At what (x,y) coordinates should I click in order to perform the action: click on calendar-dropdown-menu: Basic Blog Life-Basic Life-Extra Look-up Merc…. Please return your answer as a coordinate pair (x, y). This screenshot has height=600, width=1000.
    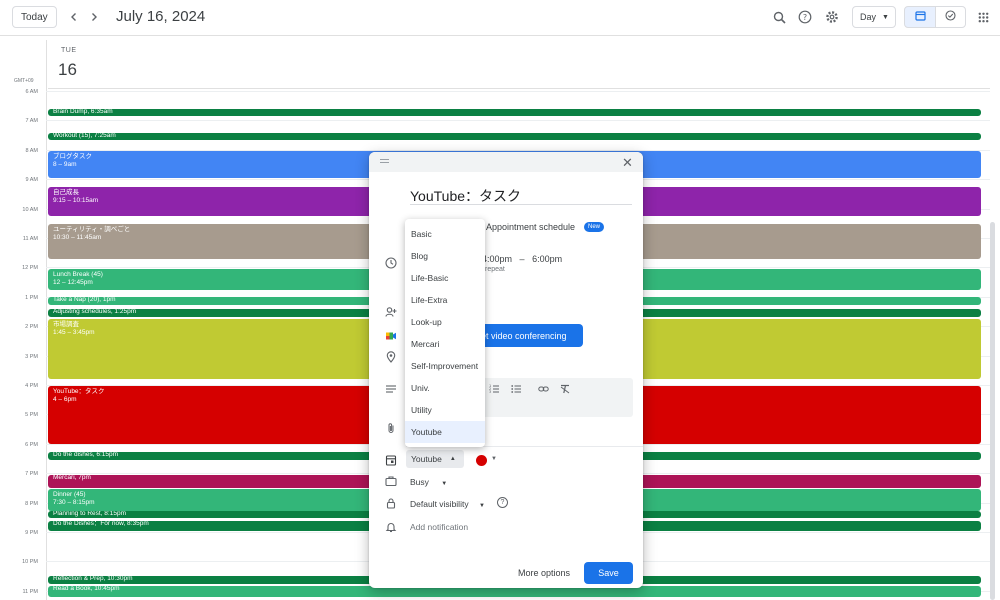
    Looking at the image, I should click on (445, 333).